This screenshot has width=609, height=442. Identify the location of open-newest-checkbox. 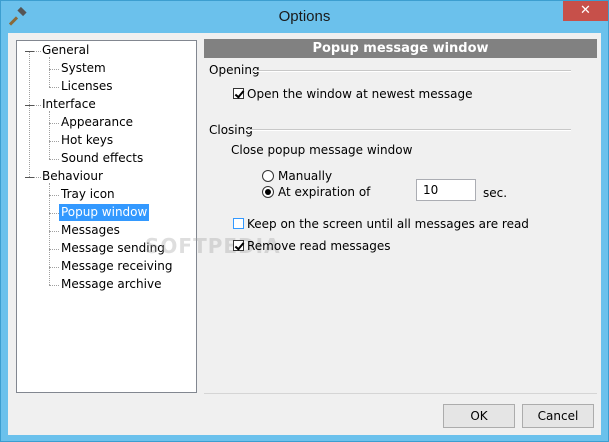
(238, 93).